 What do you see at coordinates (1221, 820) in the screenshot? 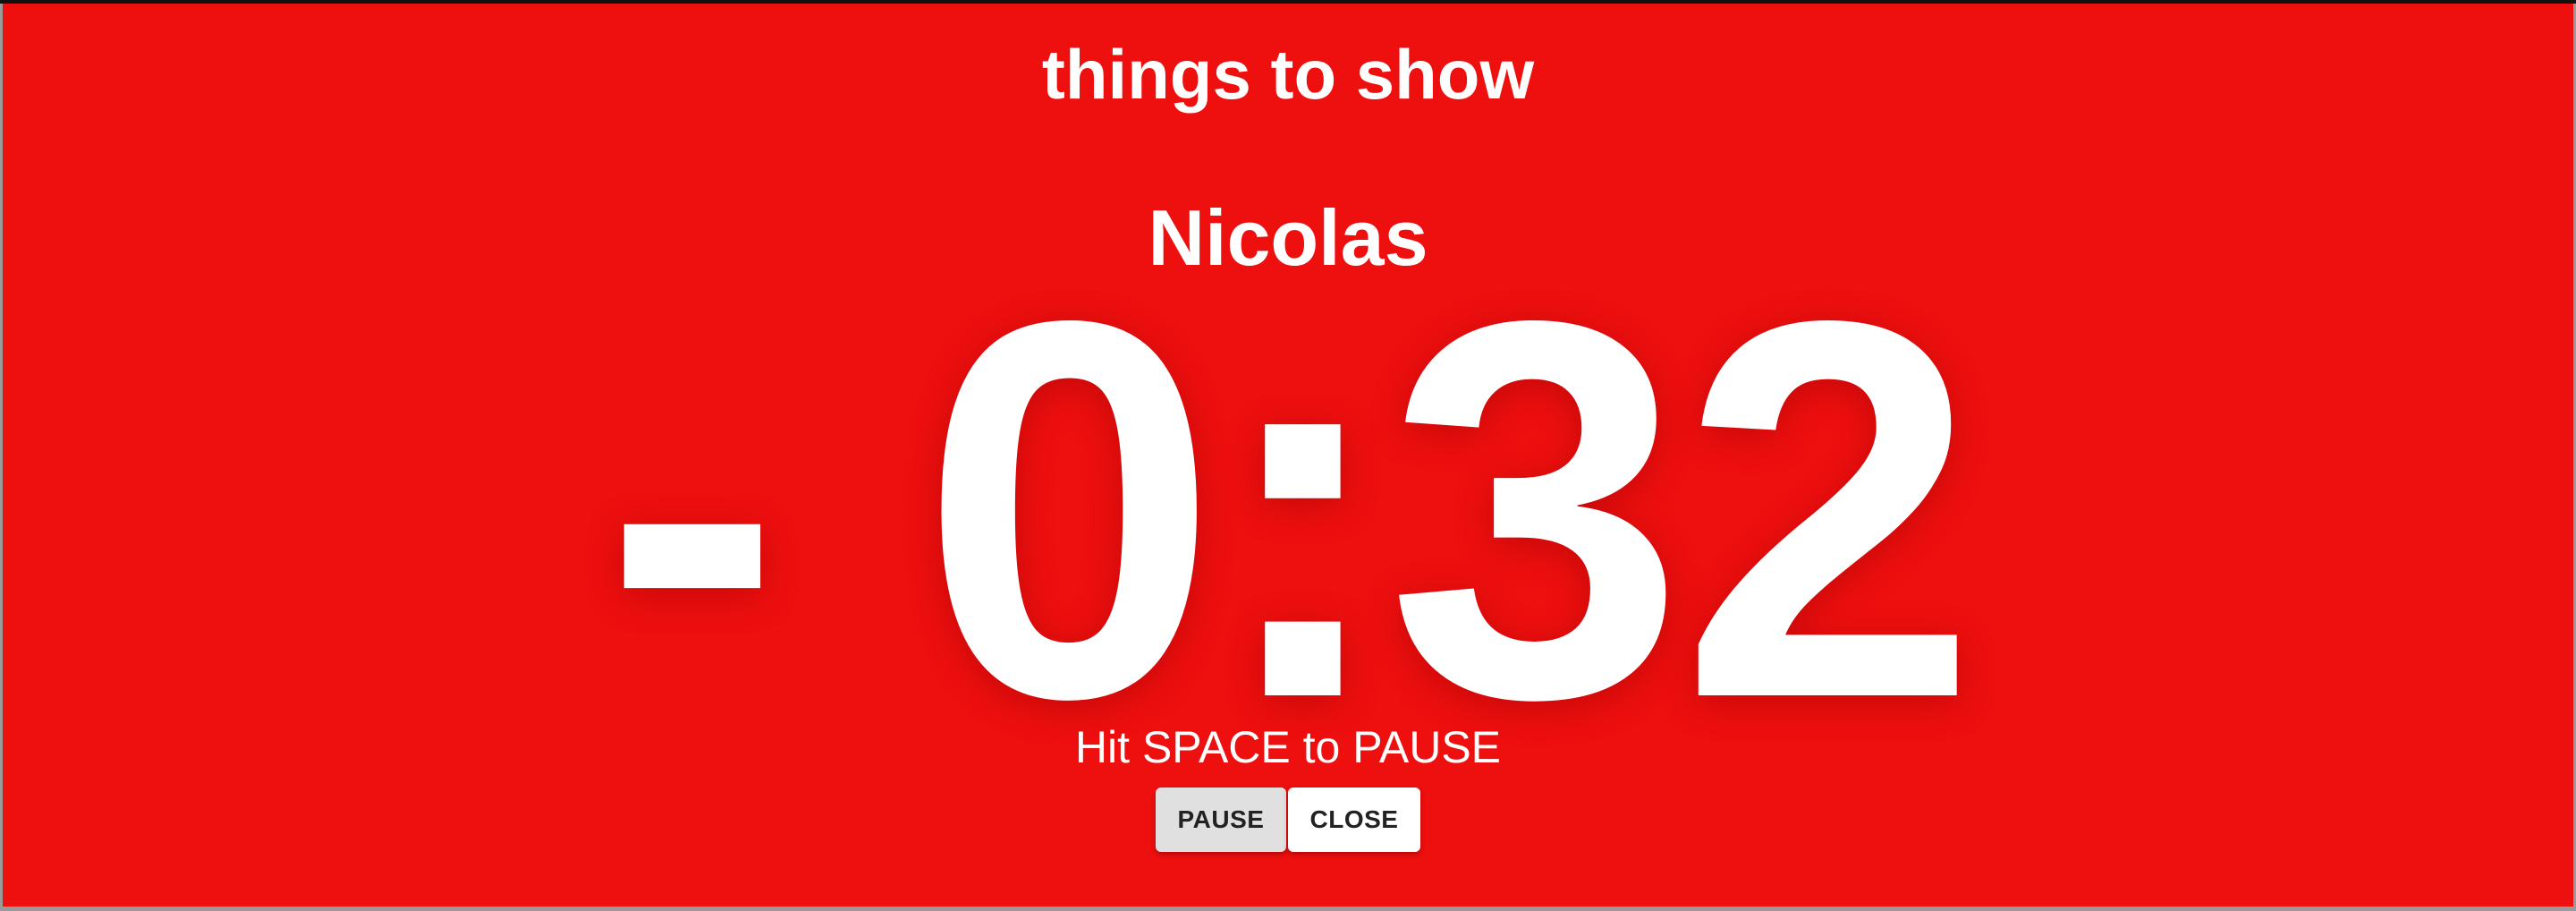
I see `pause-button: PAUSE` at bounding box center [1221, 820].